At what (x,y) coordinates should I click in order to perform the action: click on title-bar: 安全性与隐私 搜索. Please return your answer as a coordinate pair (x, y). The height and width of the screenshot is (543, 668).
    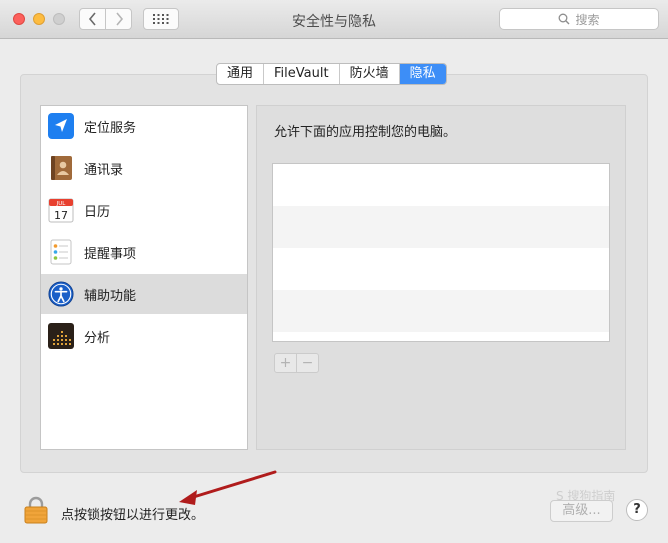
    Looking at the image, I should click on (334, 19).